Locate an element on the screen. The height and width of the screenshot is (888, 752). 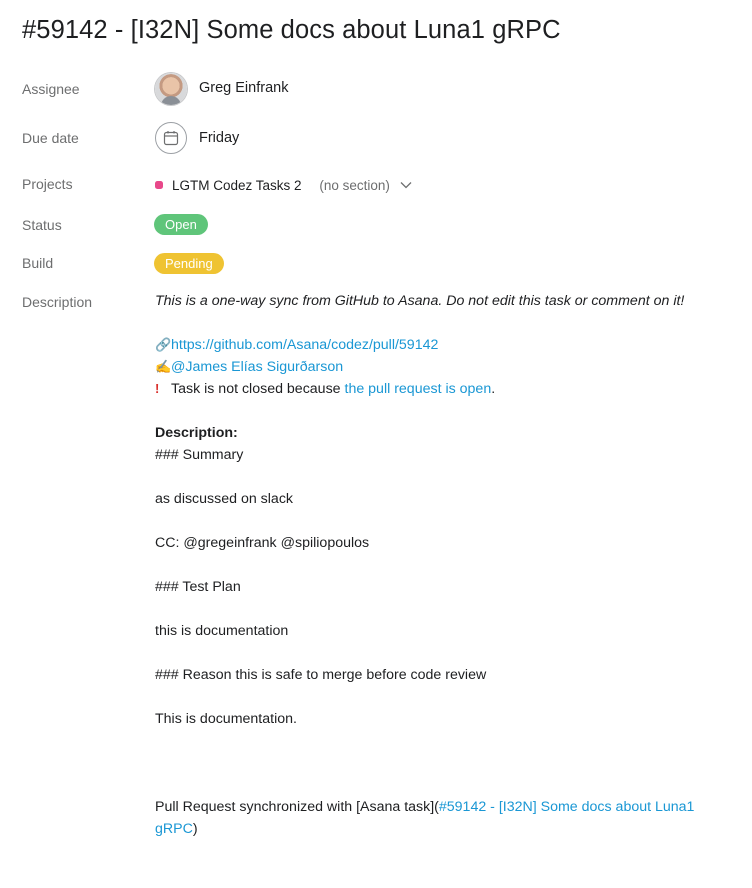
chevron-down-icon is located at coordinates (406, 184).